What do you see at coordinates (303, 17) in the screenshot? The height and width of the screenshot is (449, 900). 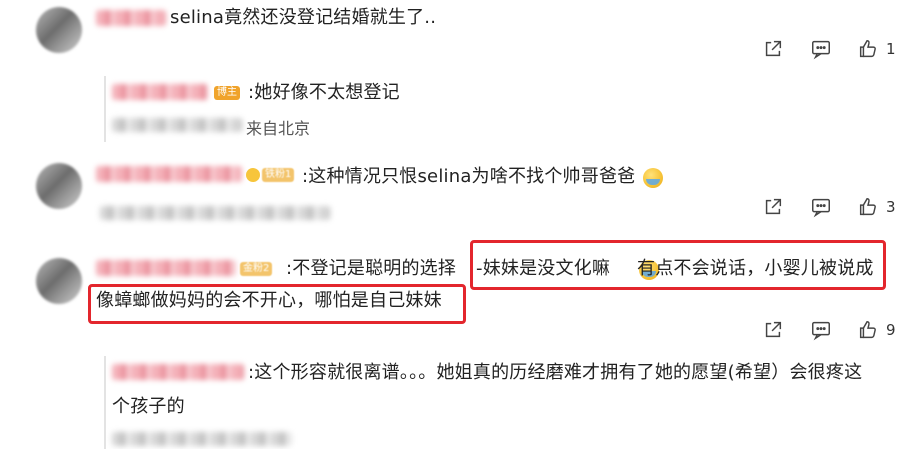 I see `comment-text: selina竟然还没登记结婚就生了..` at bounding box center [303, 17].